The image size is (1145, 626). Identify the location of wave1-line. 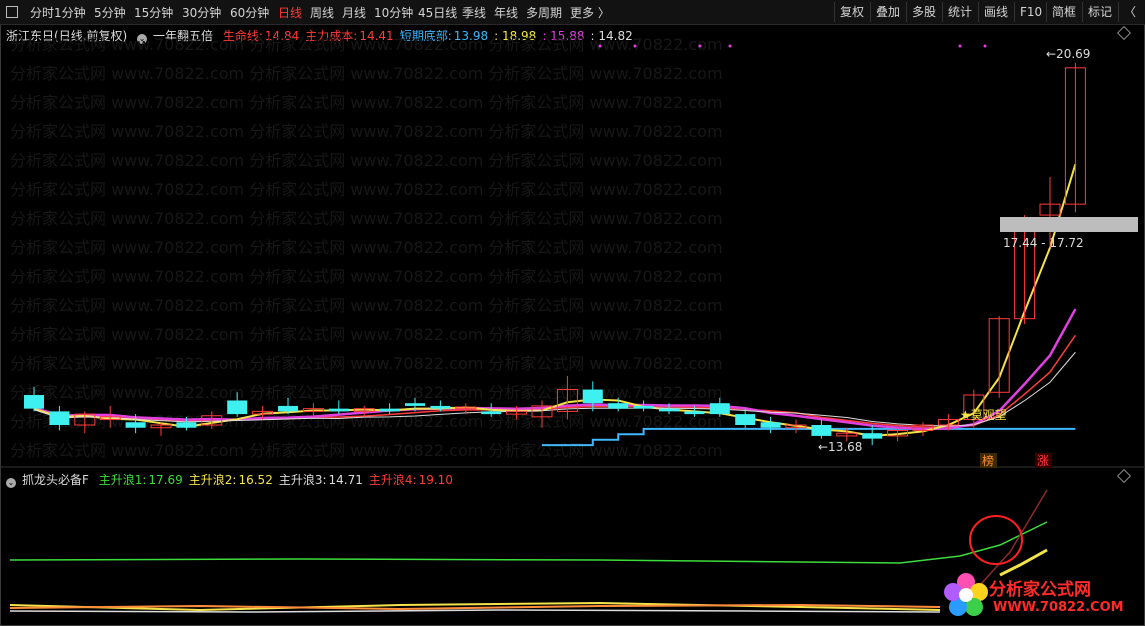
(528, 542).